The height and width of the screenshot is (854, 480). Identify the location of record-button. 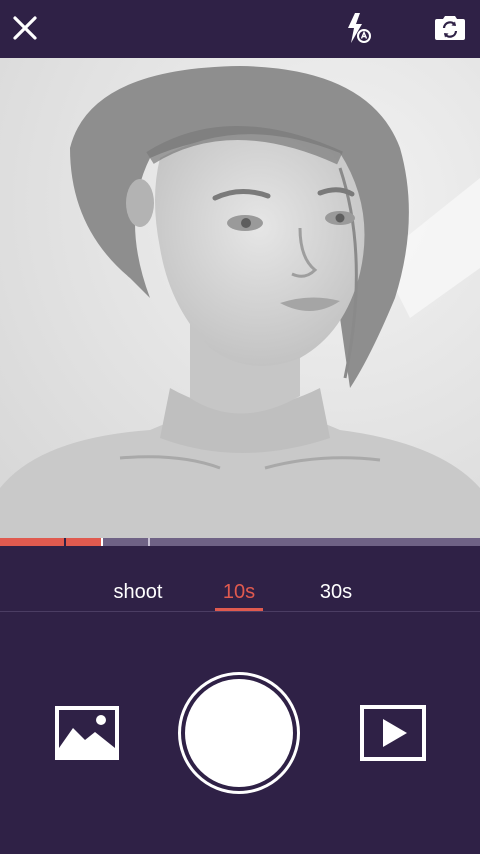
(239, 733).